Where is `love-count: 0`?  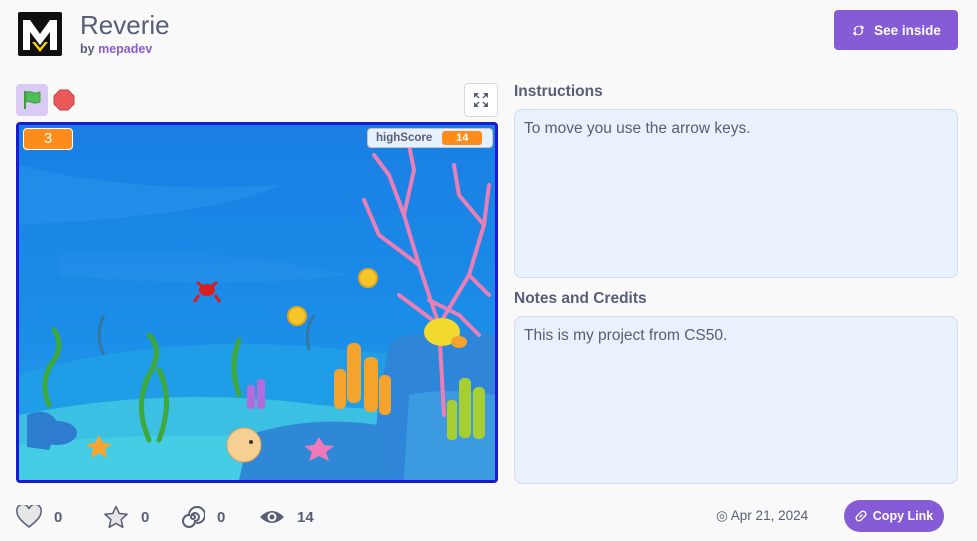 love-count: 0 is located at coordinates (58, 517).